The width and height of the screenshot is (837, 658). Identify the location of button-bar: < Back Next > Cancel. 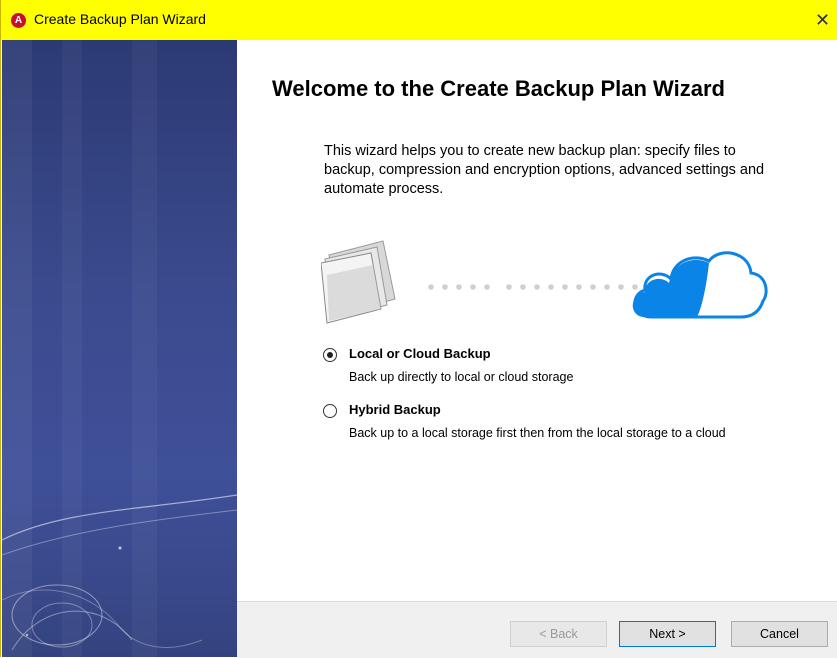
(537, 629).